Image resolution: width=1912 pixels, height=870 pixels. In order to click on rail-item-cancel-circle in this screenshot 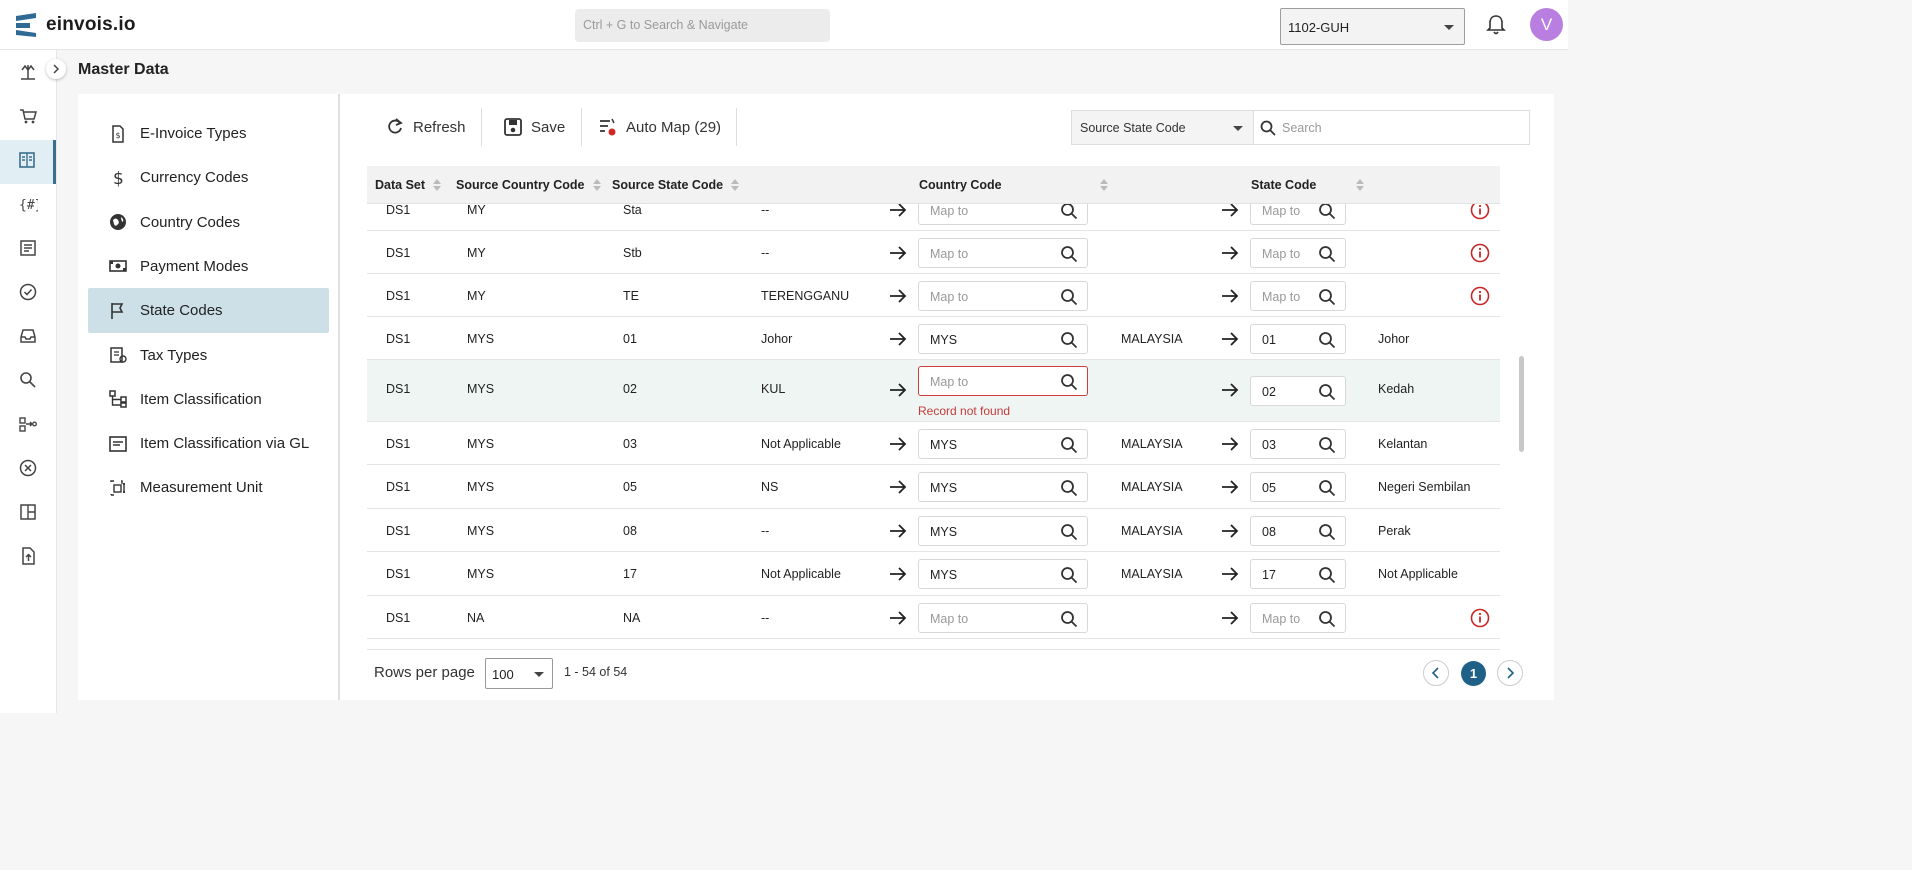, I will do `click(28, 470)`.